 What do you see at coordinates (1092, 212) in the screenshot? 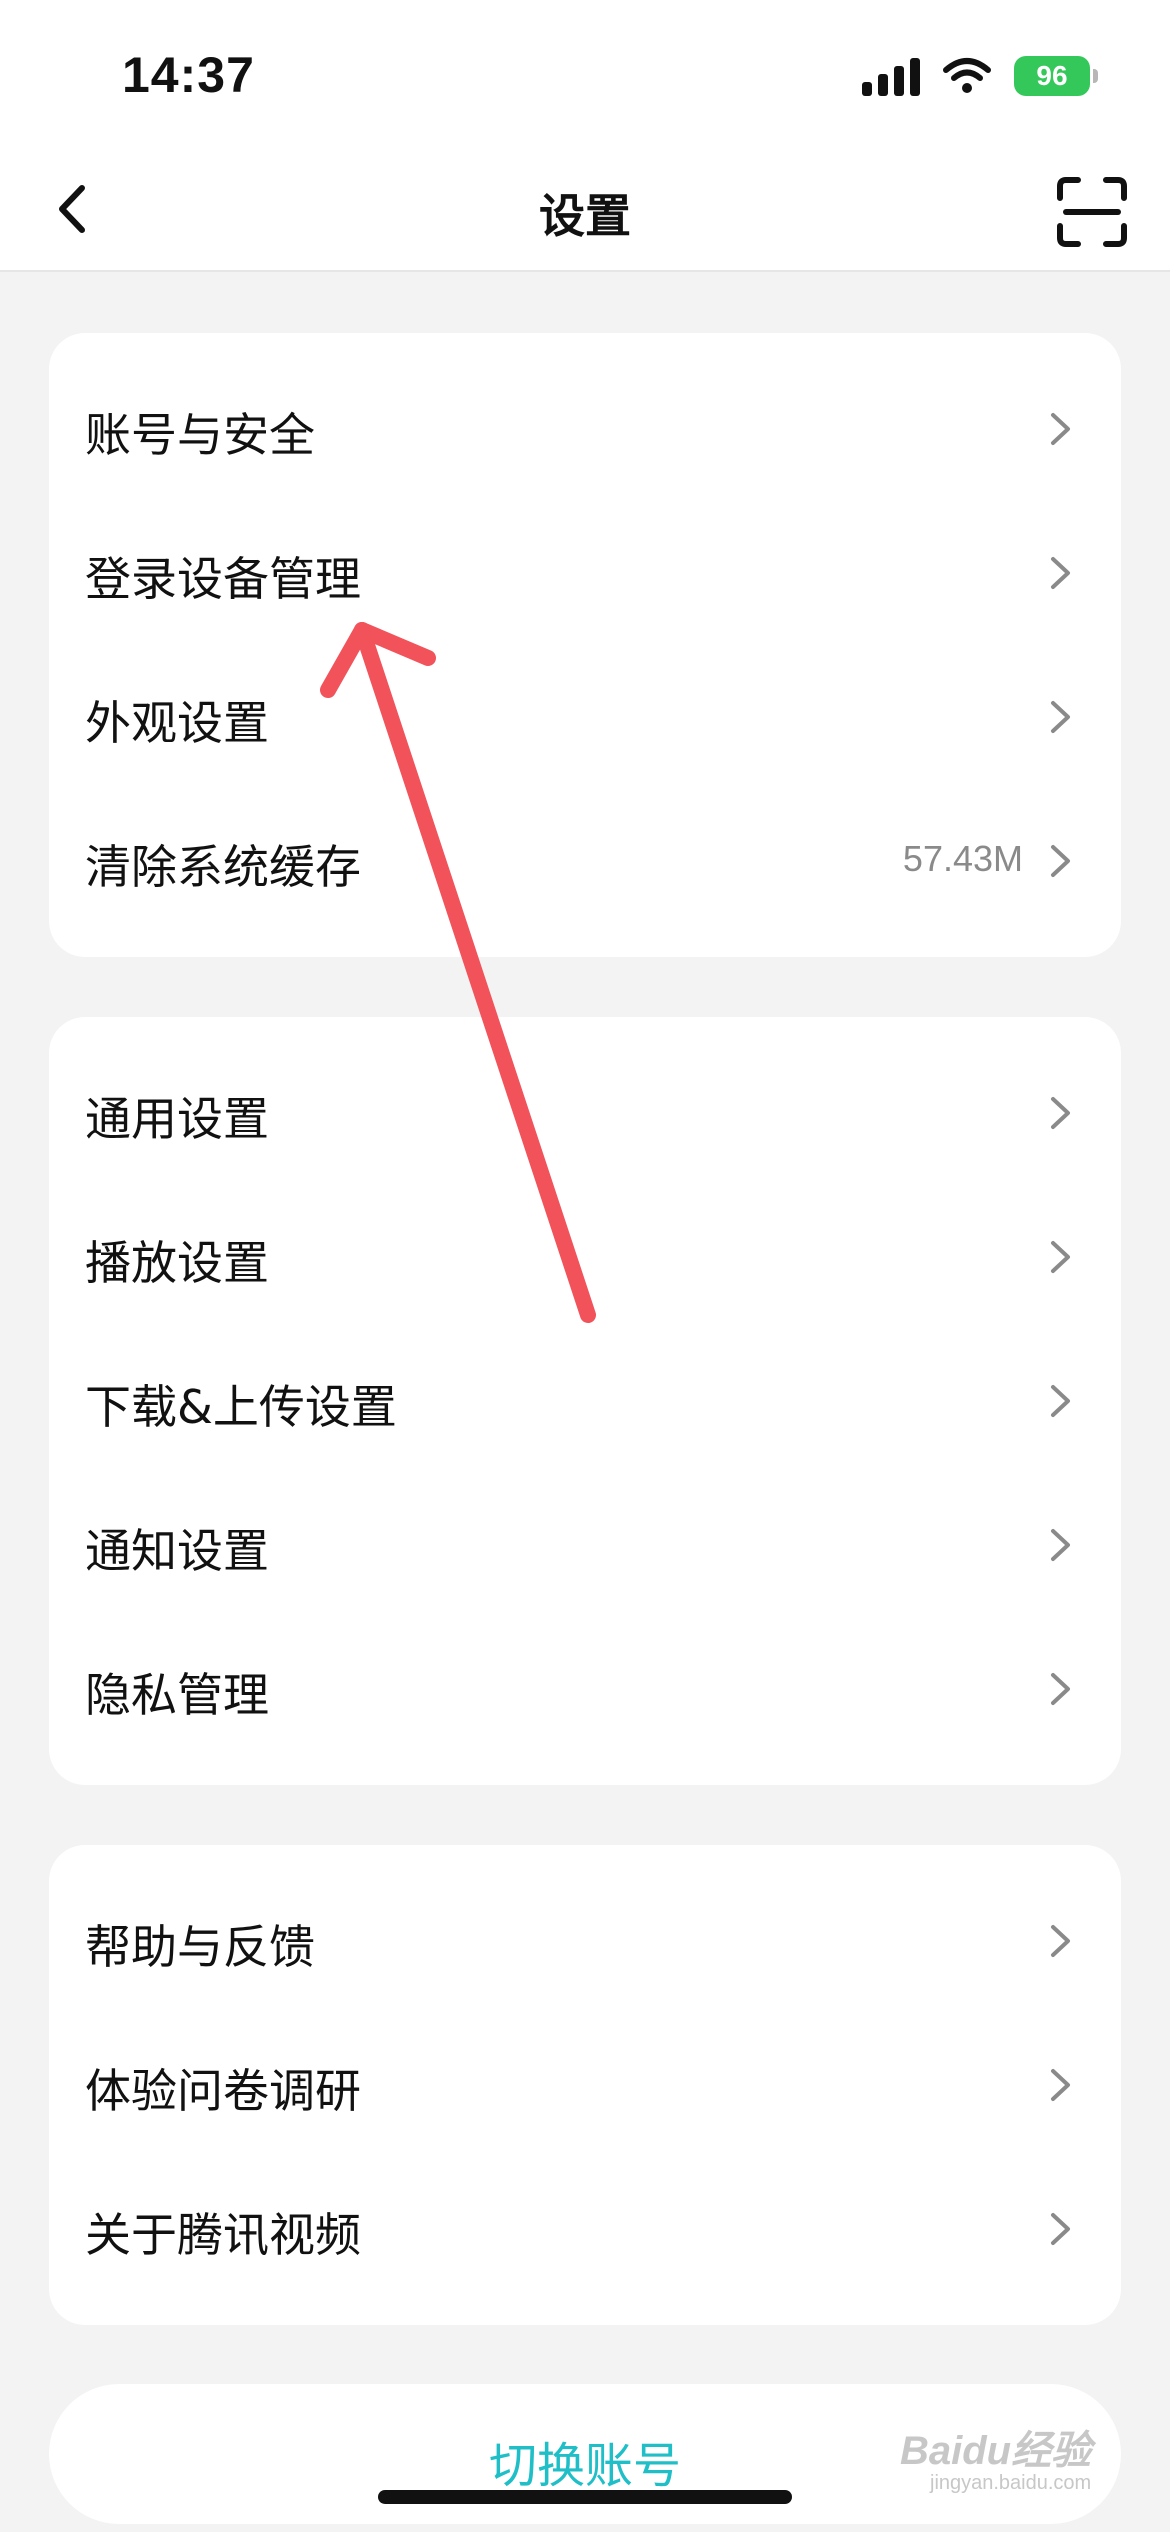
I see `scan-icon` at bounding box center [1092, 212].